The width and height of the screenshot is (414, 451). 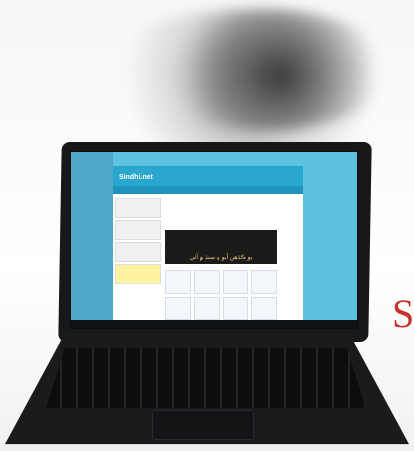 I want to click on center-banner: يو ڪڏهن آيو ۽ سنڌ ۾ آئي, so click(x=221, y=247).